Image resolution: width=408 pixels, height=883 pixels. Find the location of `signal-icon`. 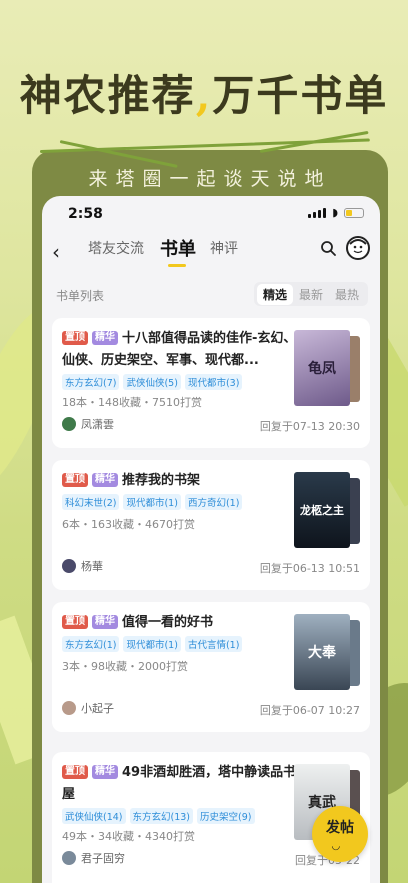

signal-icon is located at coordinates (317, 213).